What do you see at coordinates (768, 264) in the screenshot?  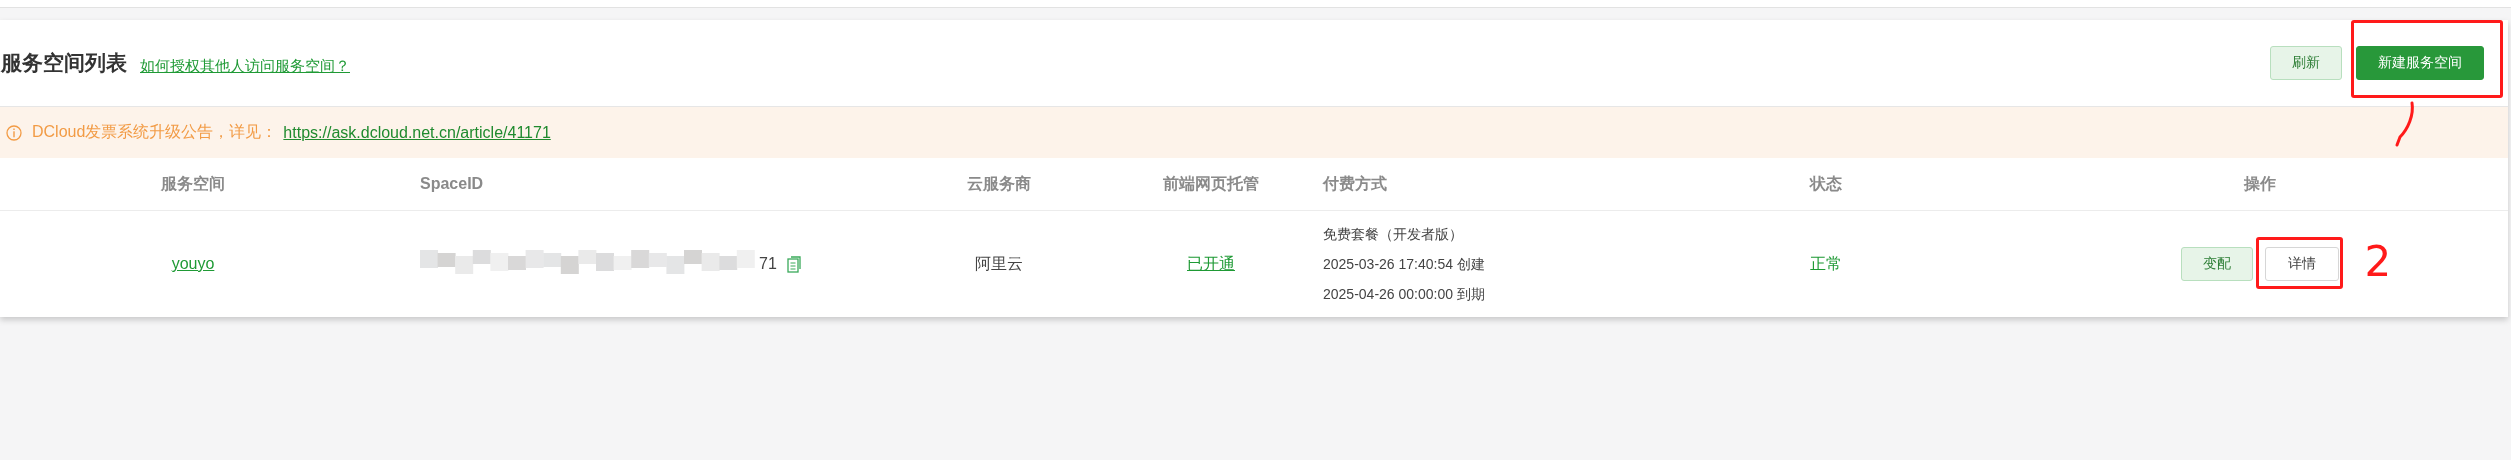 I see `space-id-text: 71` at bounding box center [768, 264].